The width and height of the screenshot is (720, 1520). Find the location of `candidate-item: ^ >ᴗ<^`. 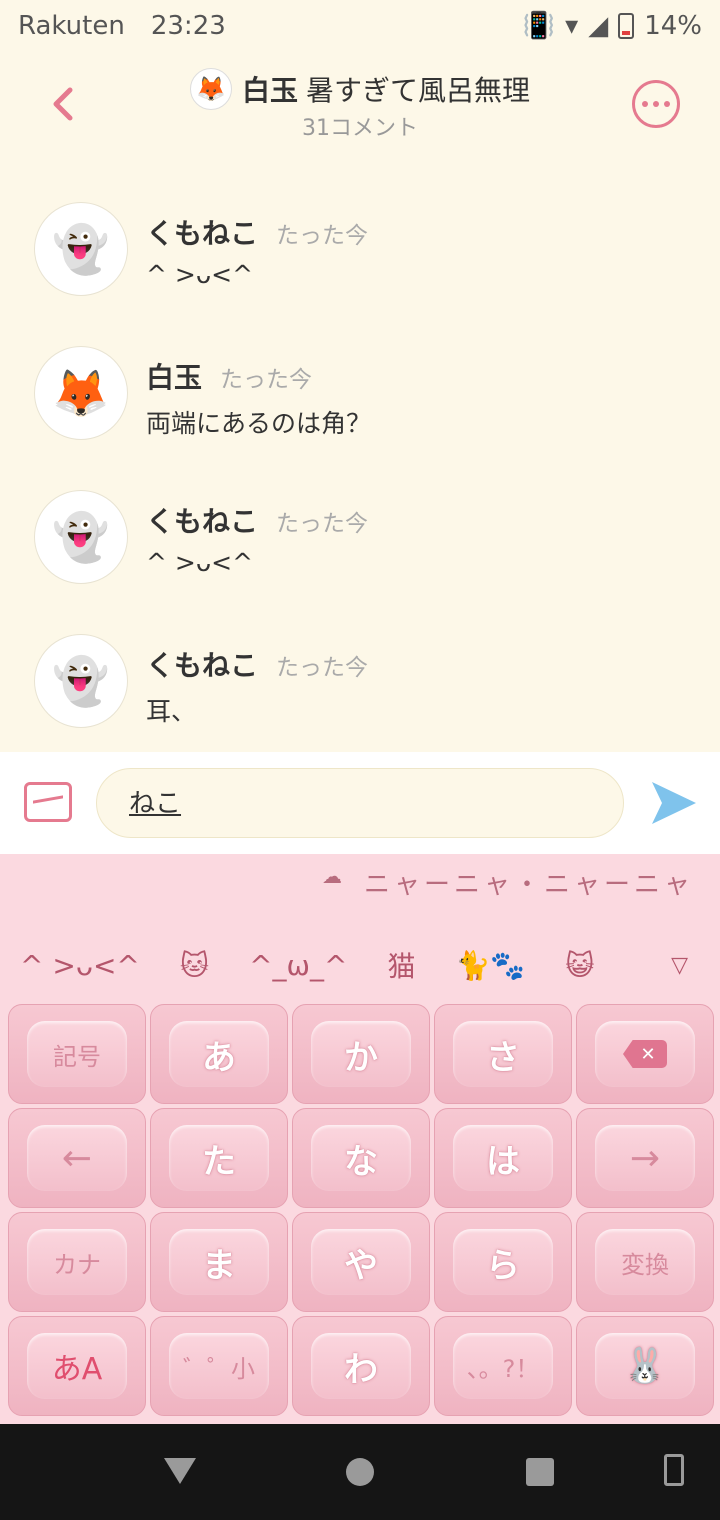

candidate-item: ^ >ᴗ<^ is located at coordinates (80, 965).